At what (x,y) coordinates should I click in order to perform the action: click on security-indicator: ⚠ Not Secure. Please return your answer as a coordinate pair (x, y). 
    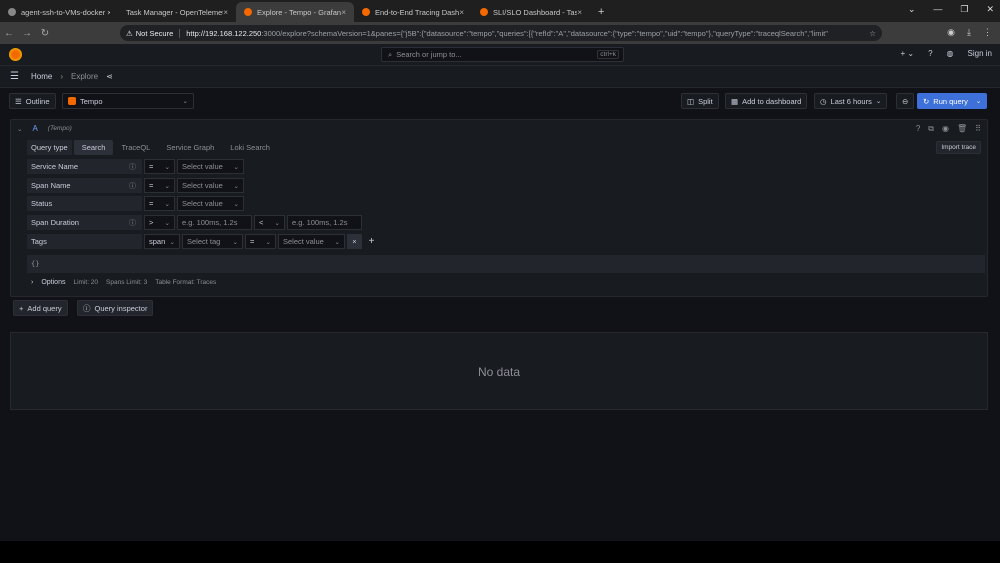
    Looking at the image, I should click on (153, 33).